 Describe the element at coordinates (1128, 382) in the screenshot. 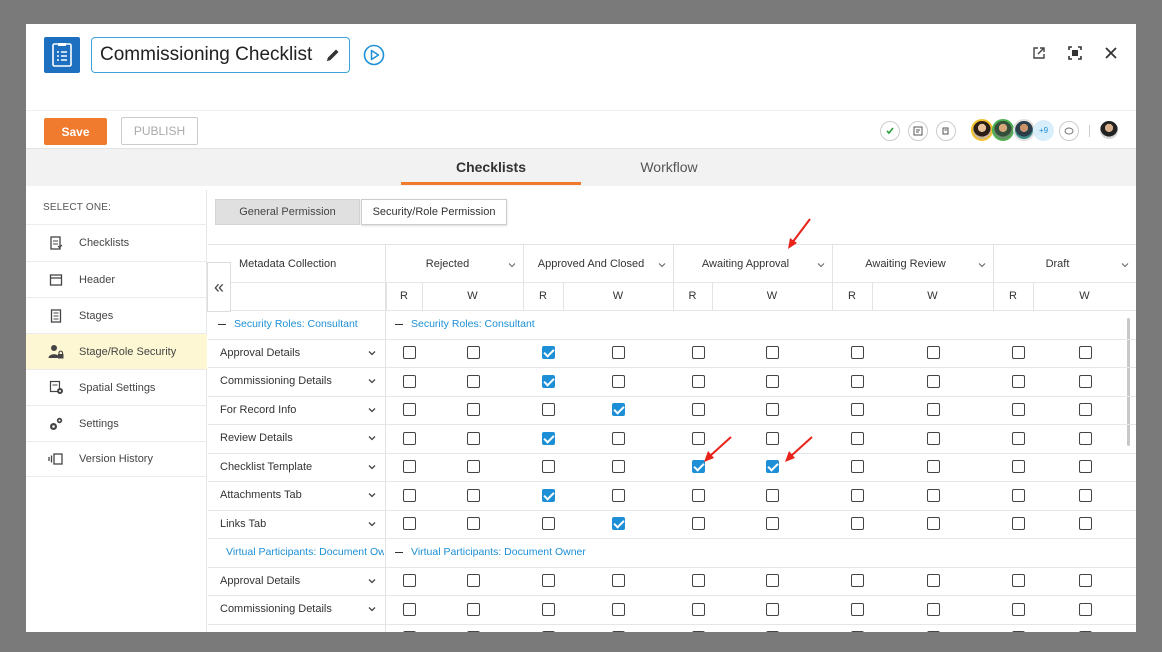

I see `scrollbar` at that location.